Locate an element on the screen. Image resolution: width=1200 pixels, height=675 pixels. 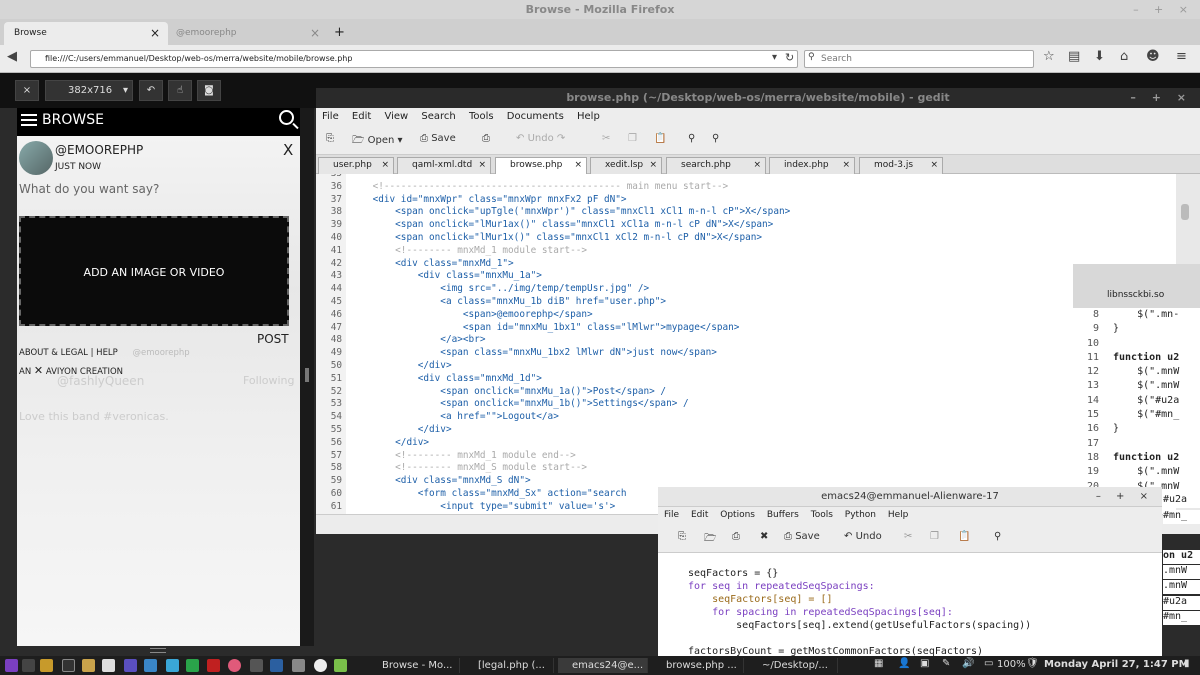
bookmark-star-icon: ☆ is located at coordinates (1049, 56).